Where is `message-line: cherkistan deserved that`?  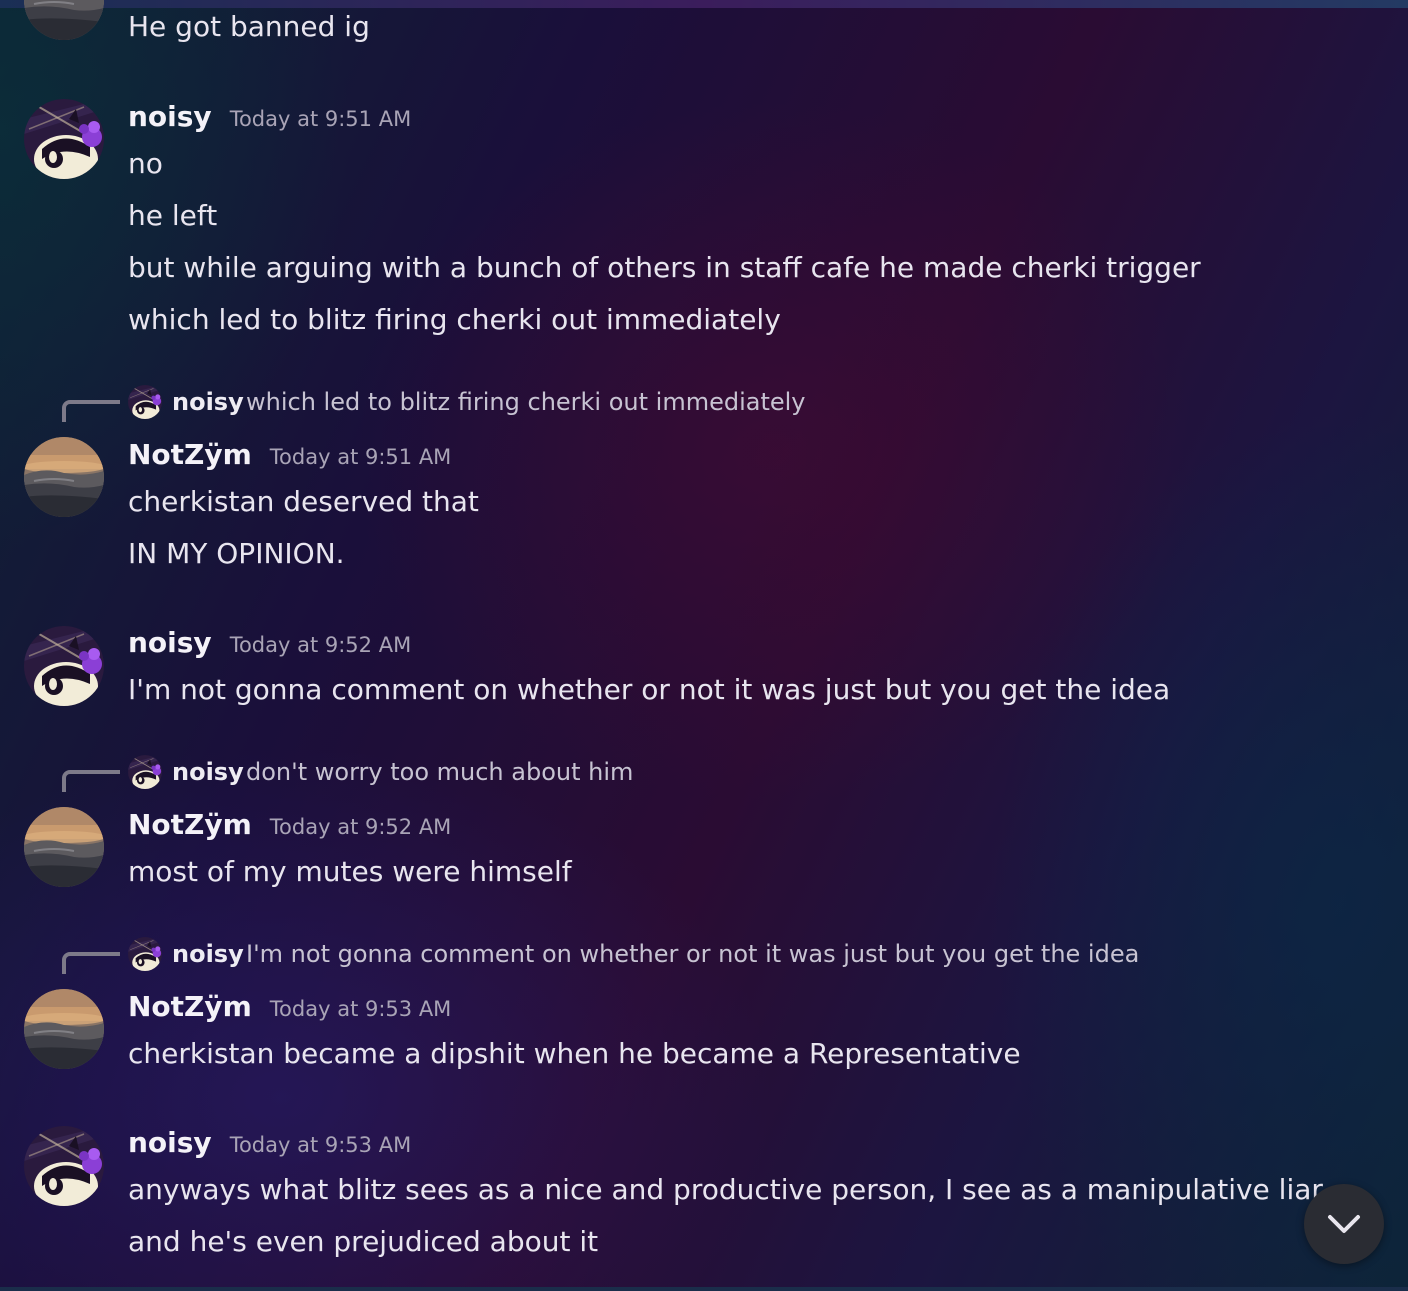 message-line: cherkistan deserved that is located at coordinates (303, 501).